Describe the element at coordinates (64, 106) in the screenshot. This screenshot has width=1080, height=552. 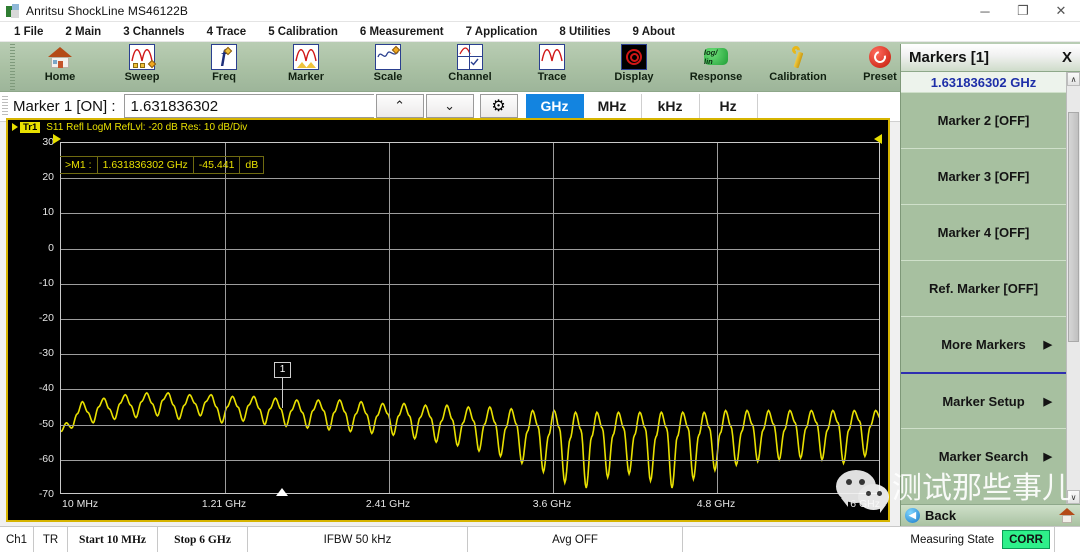
I see `marker-entry-label: Marker 1 [ON] :` at that location.